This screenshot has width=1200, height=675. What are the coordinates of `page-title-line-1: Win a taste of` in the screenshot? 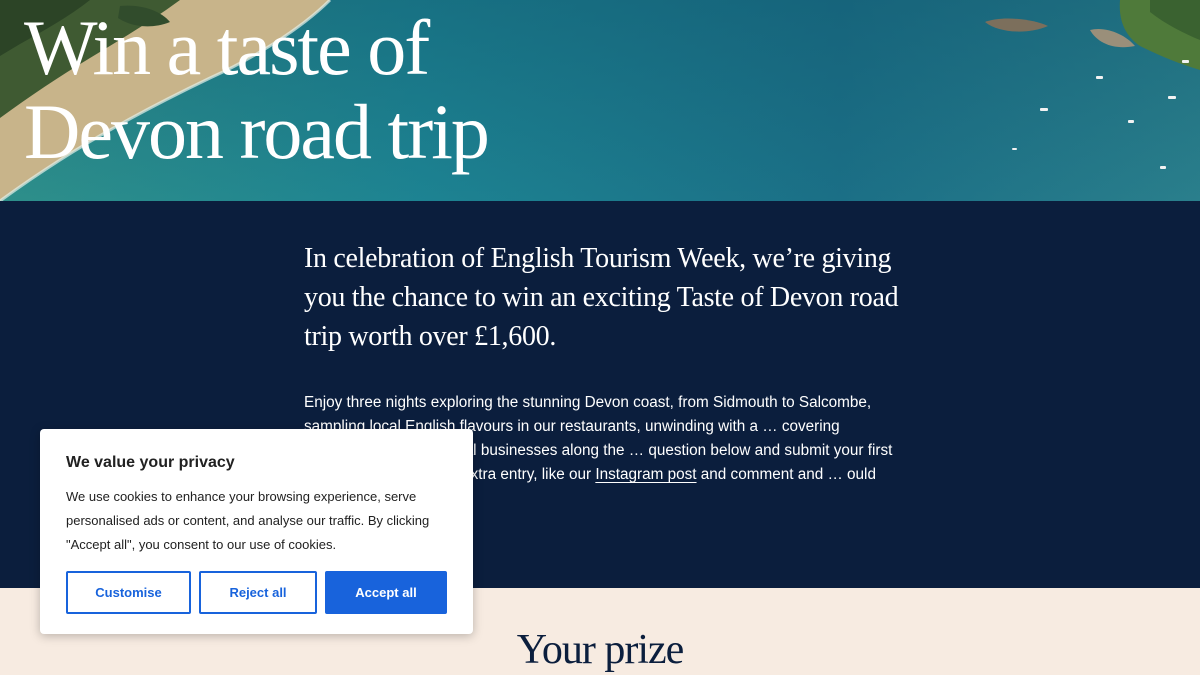 It's located at (227, 47).